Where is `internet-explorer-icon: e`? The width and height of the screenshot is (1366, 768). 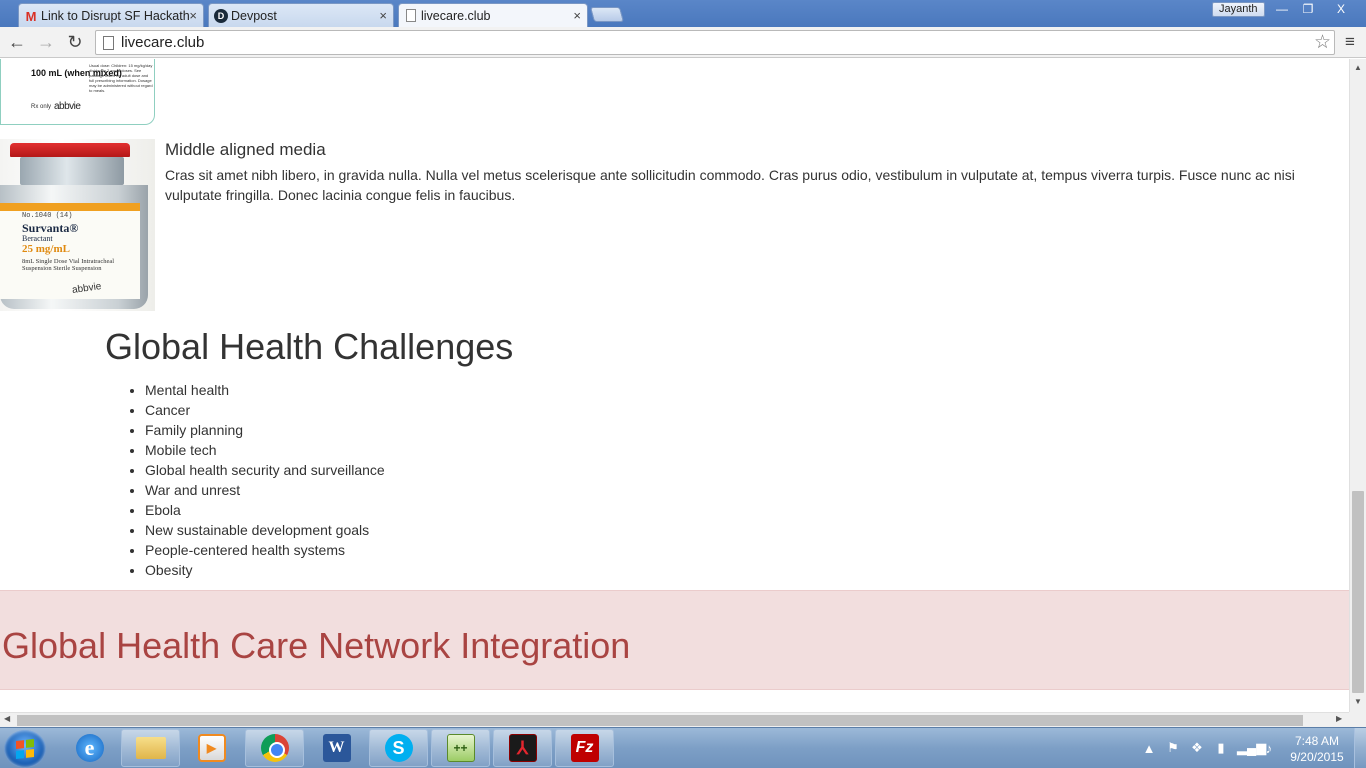
internet-explorer-icon: e is located at coordinates (89, 748).